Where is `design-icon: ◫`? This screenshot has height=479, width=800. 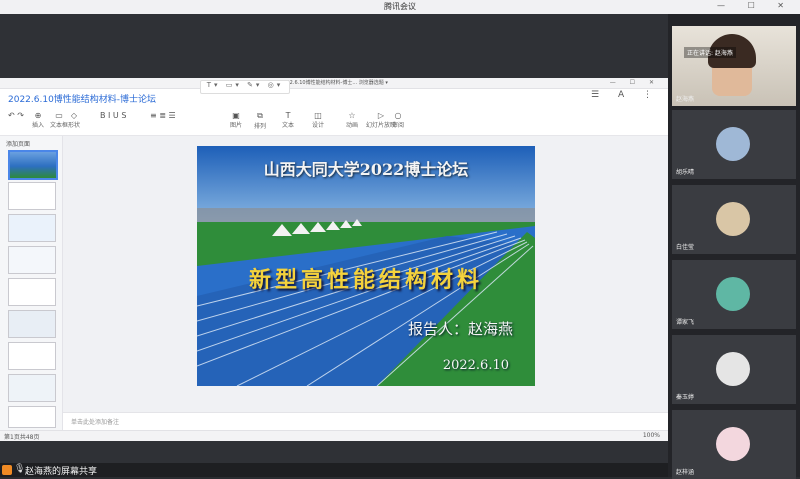
design-icon: ◫ is located at coordinates (318, 115).